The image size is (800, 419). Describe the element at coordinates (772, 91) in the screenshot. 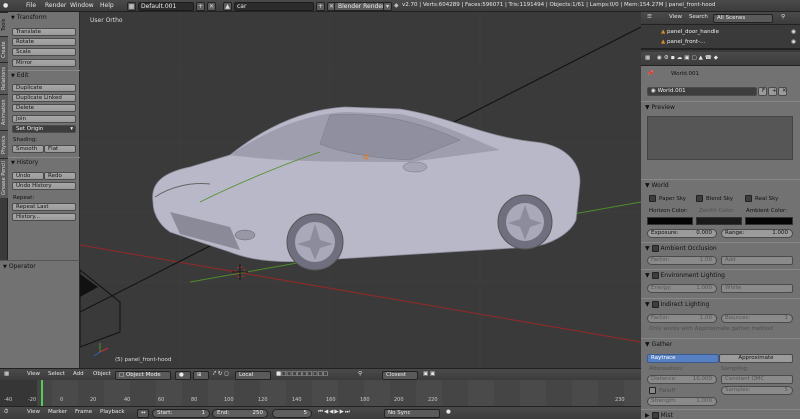

I see `add-world-button: +` at that location.